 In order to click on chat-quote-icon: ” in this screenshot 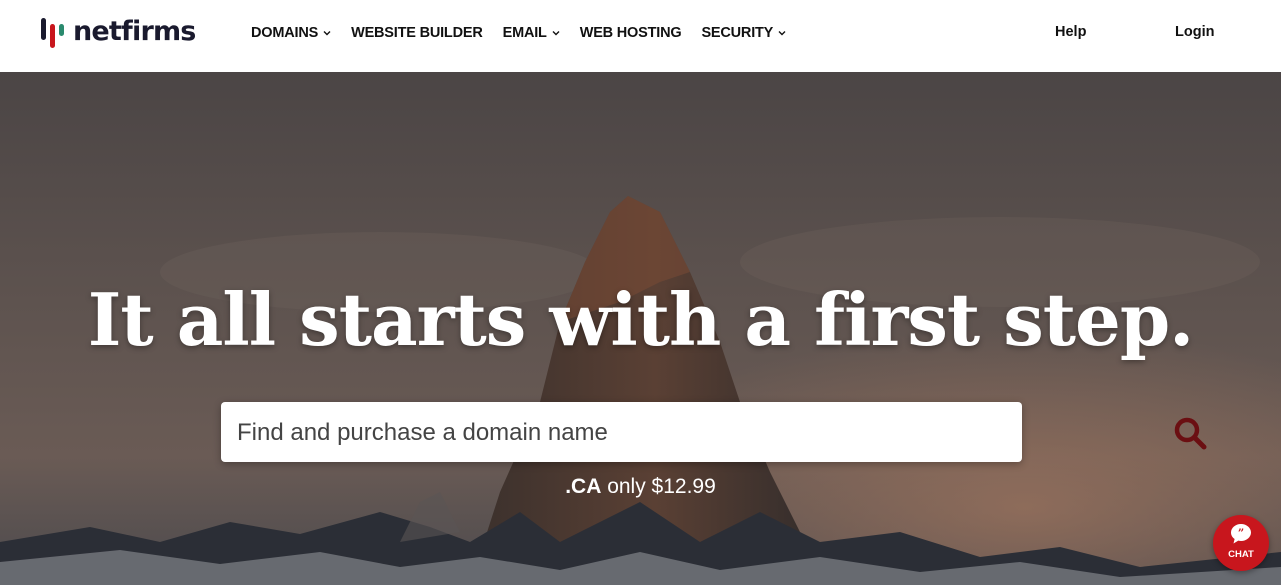, I will do `click(1241, 534)`.